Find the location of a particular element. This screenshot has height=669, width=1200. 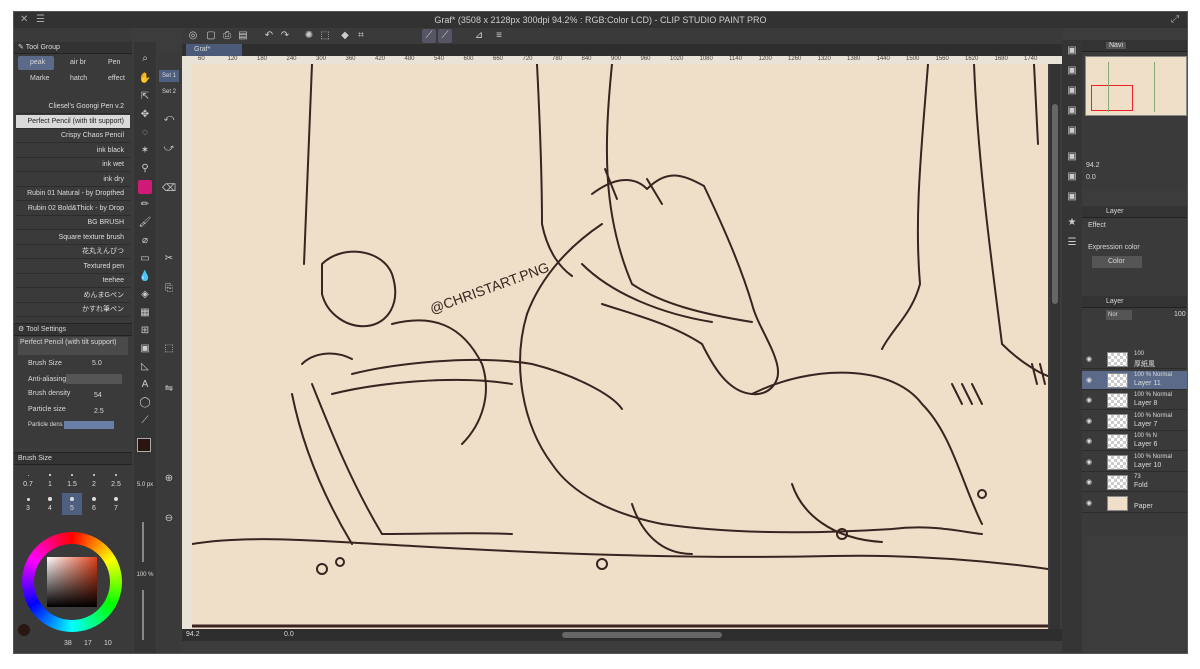

status-zoom: 94.2 is located at coordinates (193, 635).